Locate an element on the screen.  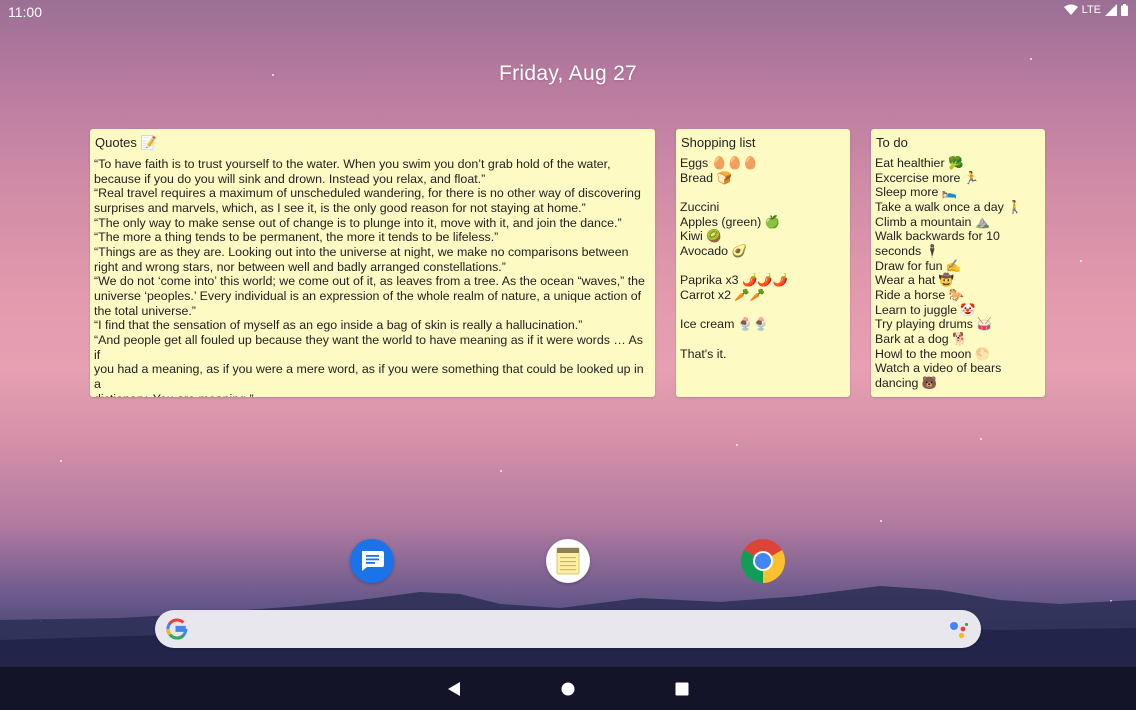
note-line: Ice cream 🍨🍨 is located at coordinates (724, 324).